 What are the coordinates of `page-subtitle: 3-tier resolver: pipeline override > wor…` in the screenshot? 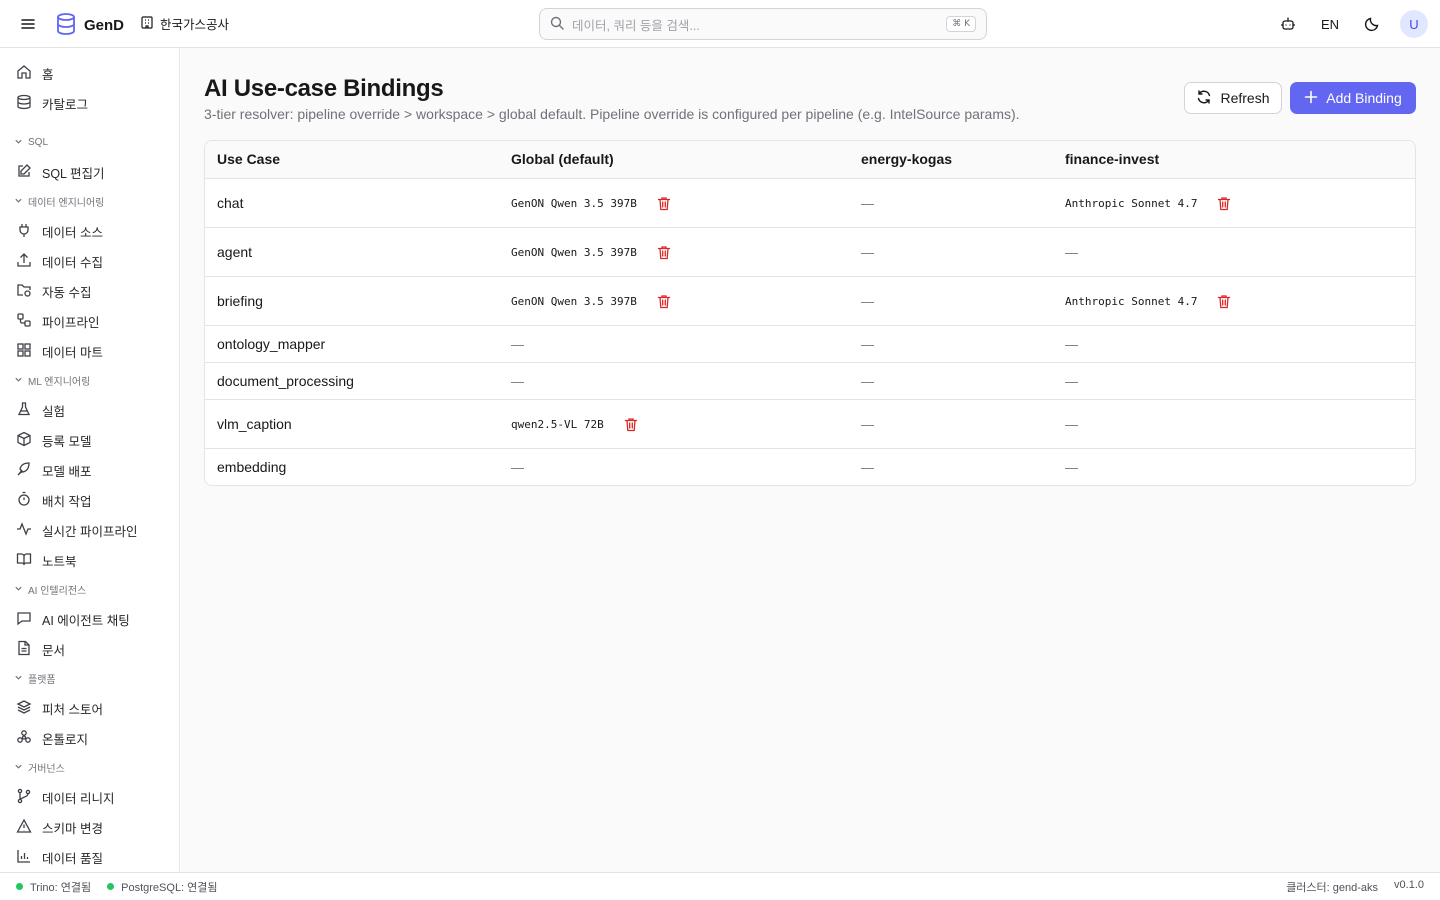 It's located at (612, 114).